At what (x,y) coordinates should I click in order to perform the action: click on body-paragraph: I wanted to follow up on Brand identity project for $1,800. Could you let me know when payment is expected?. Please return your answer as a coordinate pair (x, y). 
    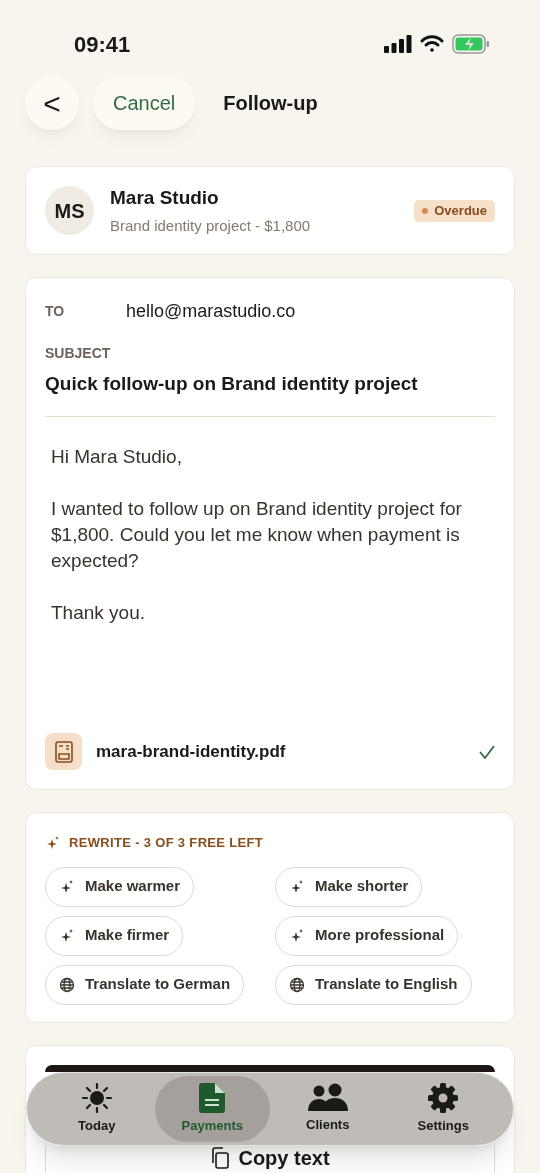
    Looking at the image, I should click on (257, 534).